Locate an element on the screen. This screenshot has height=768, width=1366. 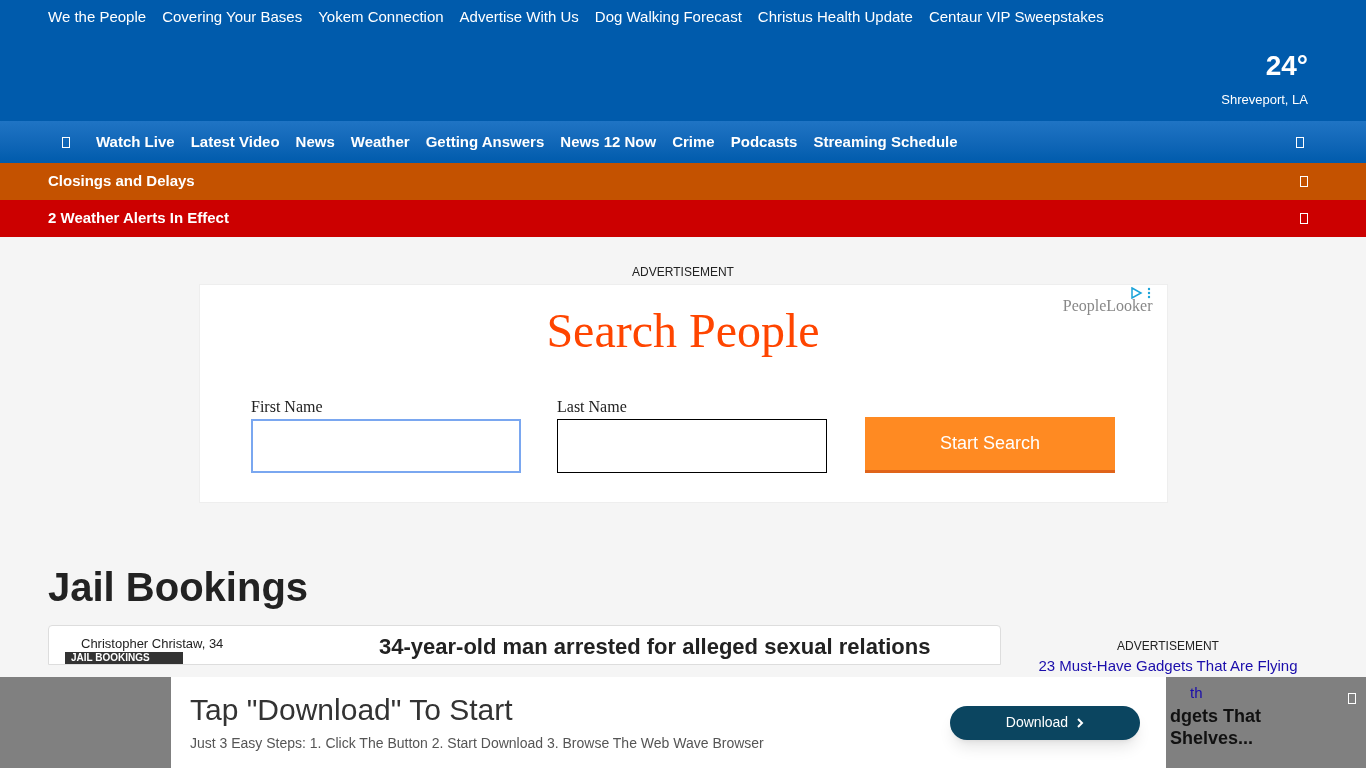
top-link: Christus Health Update is located at coordinates (835, 17).